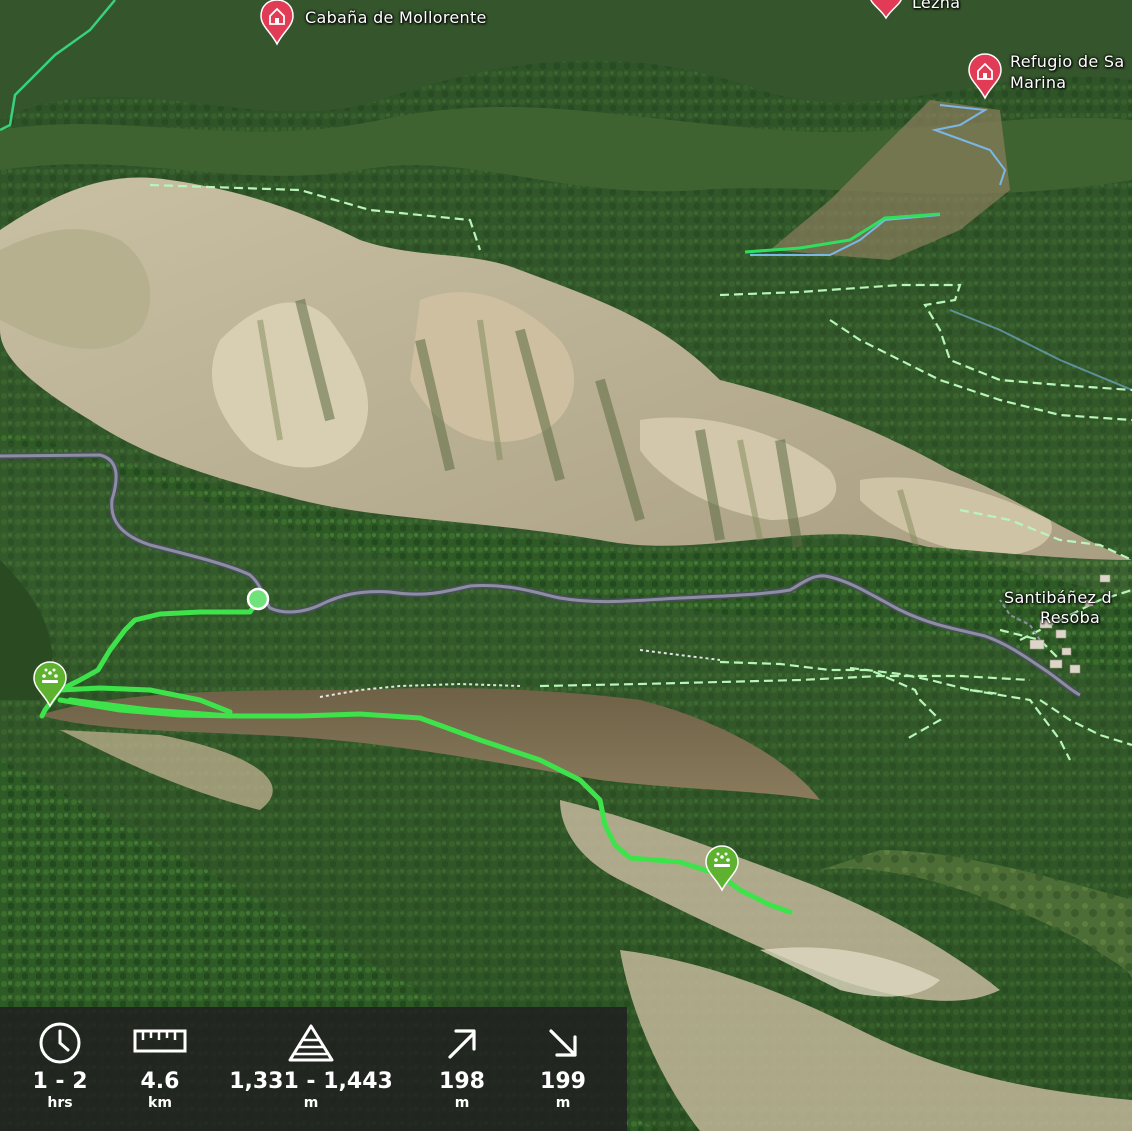  Describe the element at coordinates (160, 1081) in the screenshot. I see `distance-value: 4.6` at that location.